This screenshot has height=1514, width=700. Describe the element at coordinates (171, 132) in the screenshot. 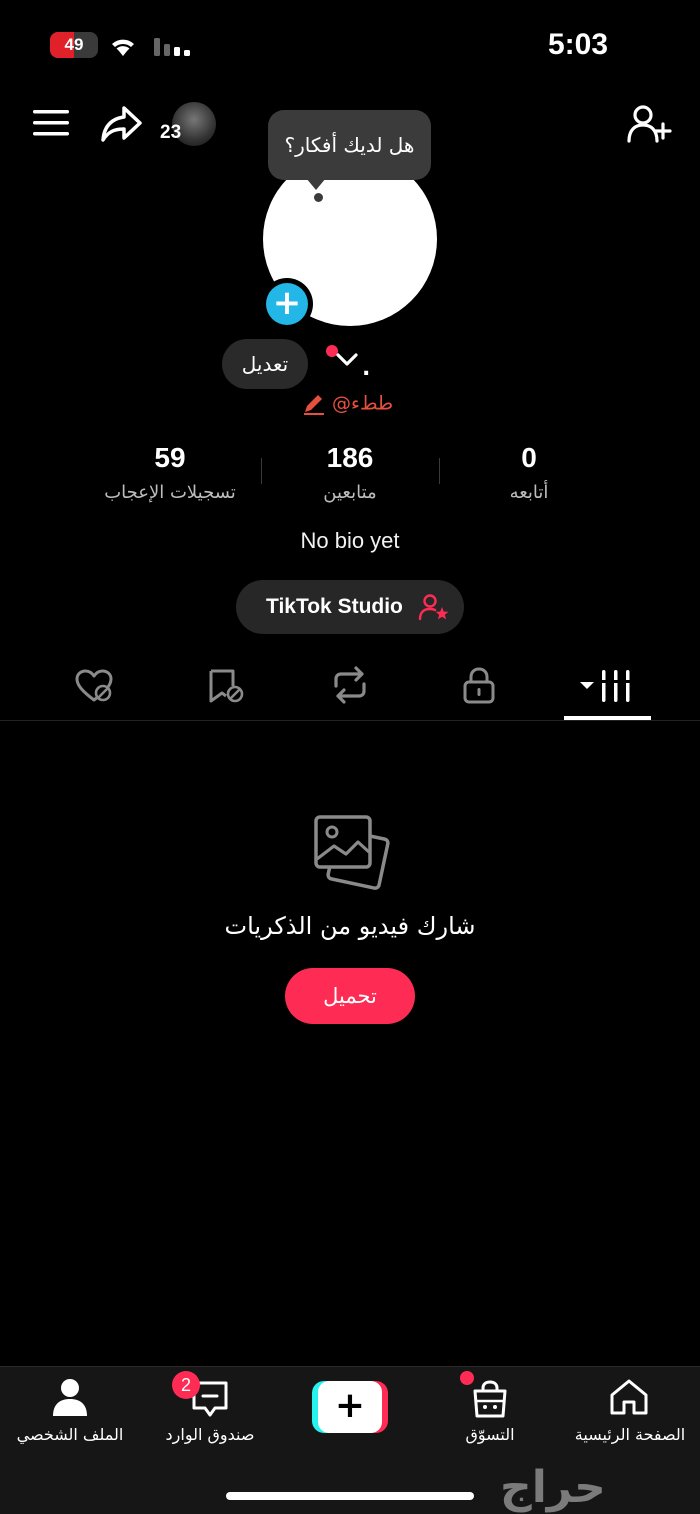

I see `story-count: 23` at that location.